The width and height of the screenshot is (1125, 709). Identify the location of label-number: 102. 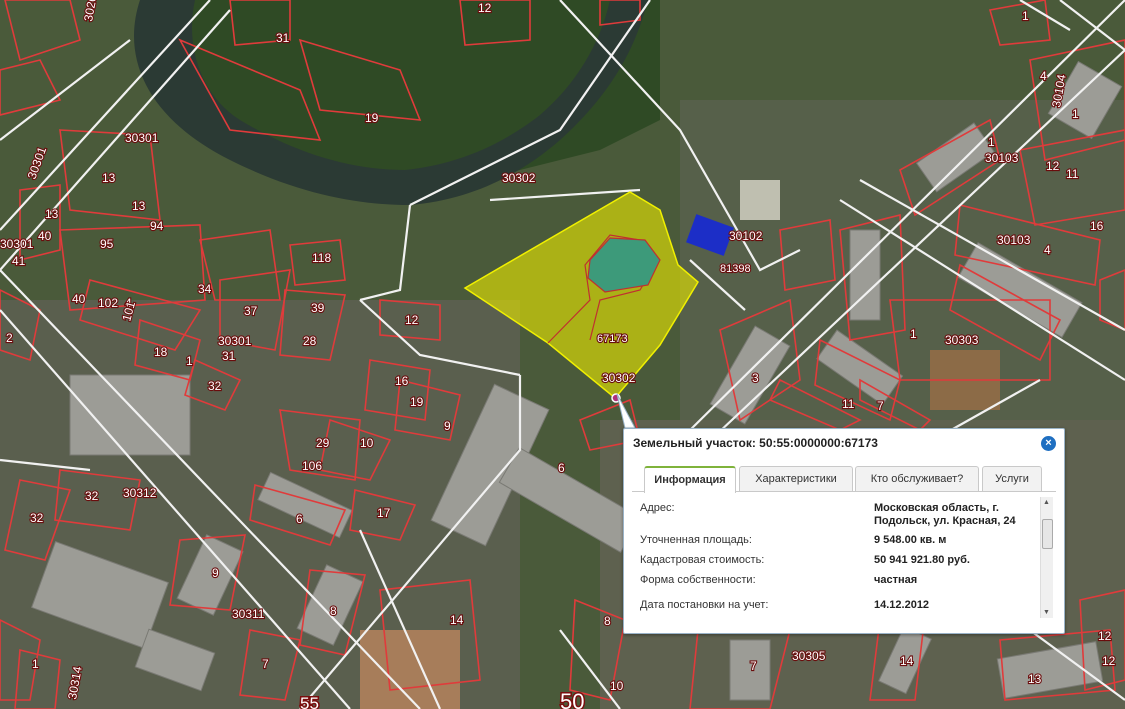
(108, 303).